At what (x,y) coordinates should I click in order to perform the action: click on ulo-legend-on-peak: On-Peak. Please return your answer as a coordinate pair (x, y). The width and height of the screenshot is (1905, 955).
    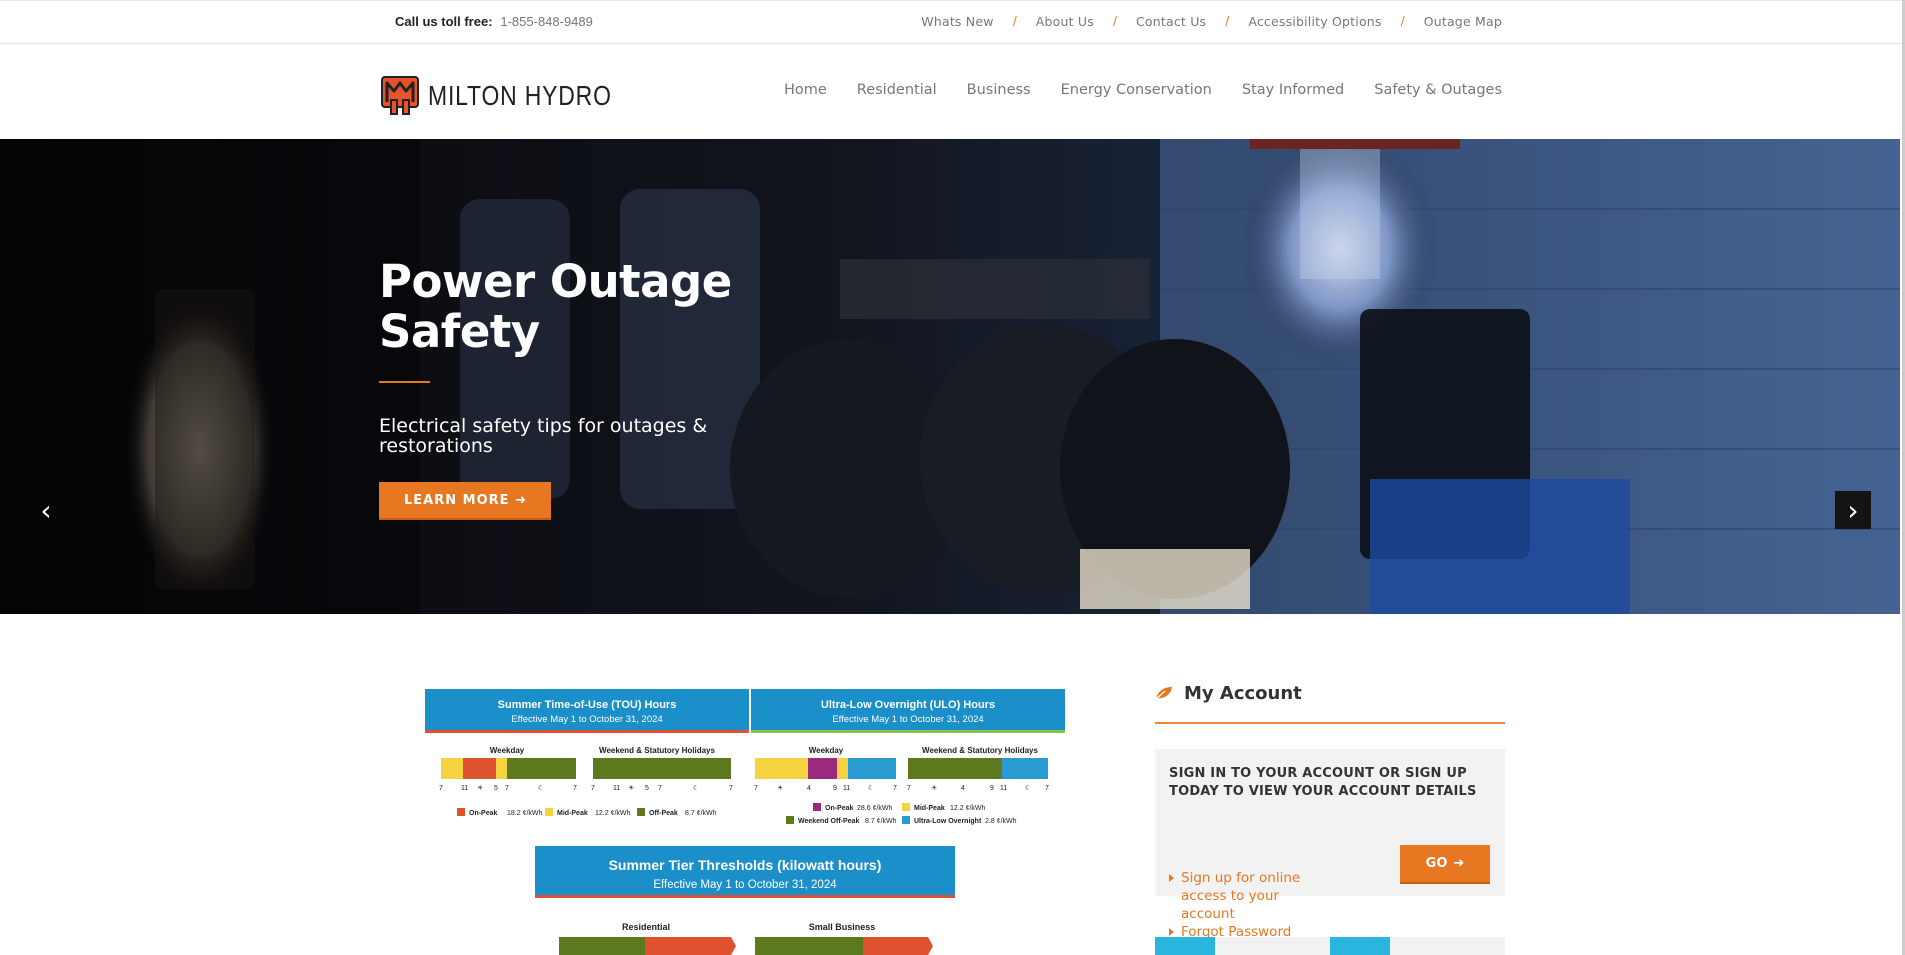
    Looking at the image, I should click on (839, 808).